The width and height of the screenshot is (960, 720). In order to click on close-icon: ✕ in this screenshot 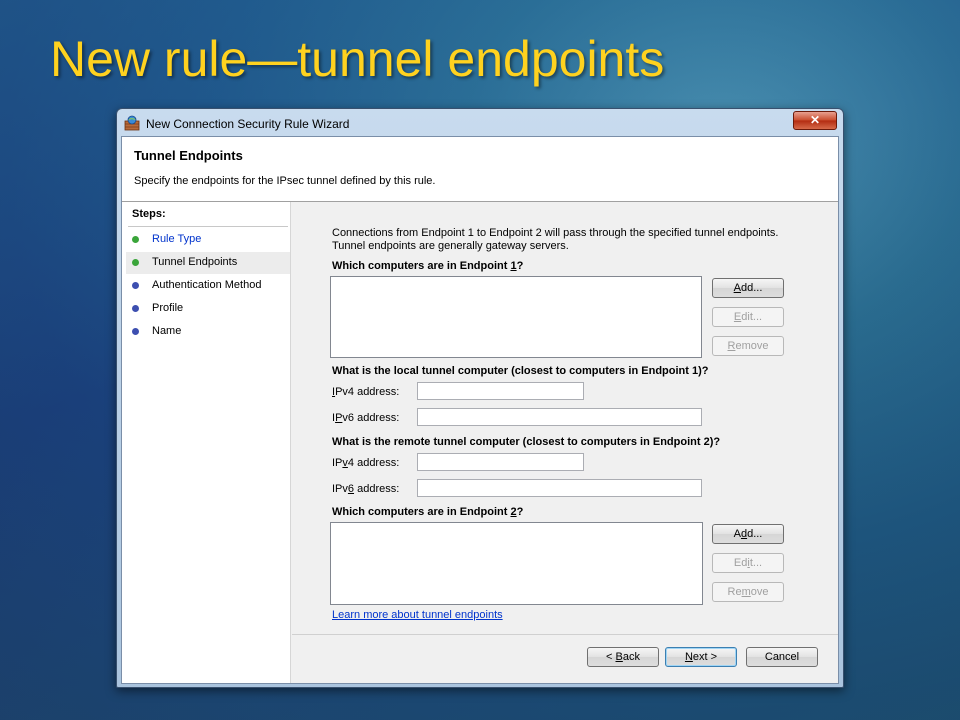, I will do `click(815, 120)`.